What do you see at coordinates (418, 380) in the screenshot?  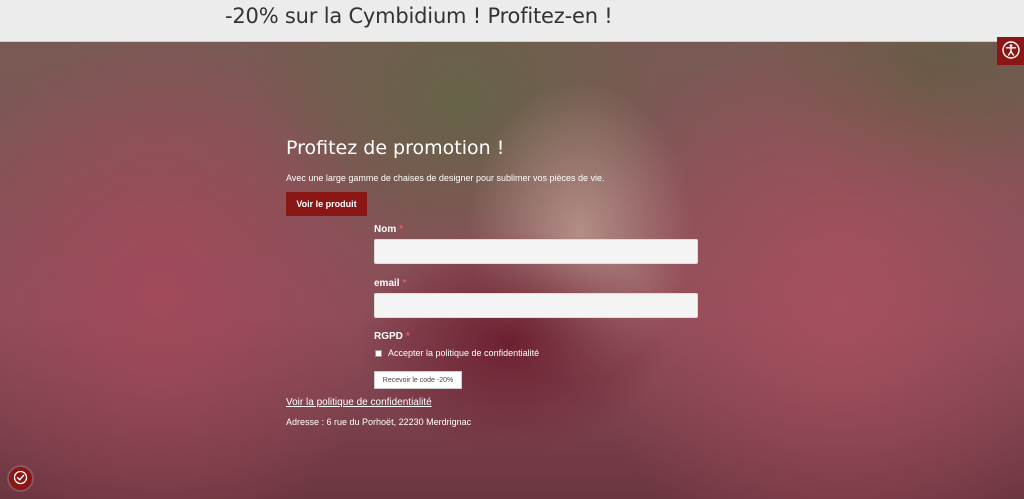 I see `get-code-button: Recevoir le code -20%` at bounding box center [418, 380].